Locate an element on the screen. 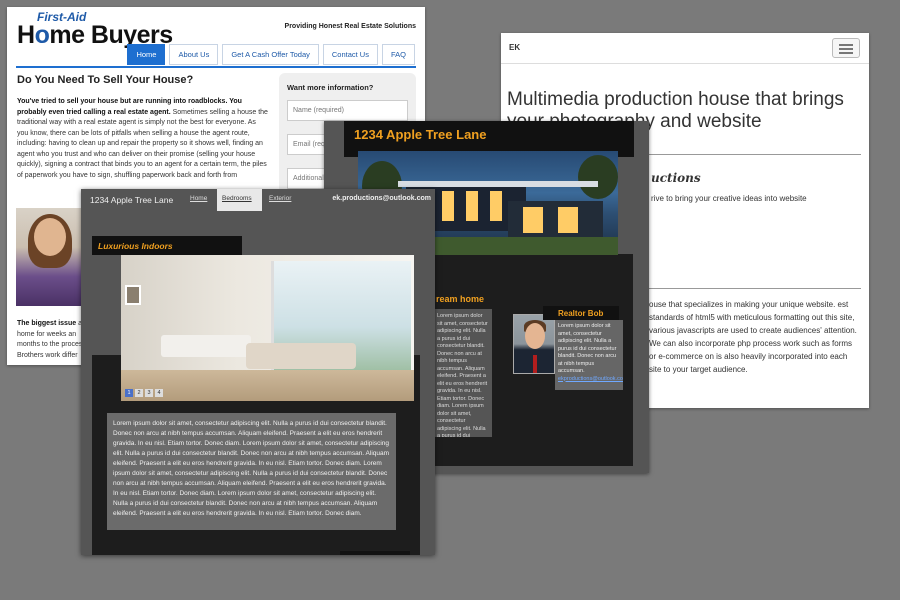 The image size is (900, 600). nav-divider is located at coordinates (216, 67).